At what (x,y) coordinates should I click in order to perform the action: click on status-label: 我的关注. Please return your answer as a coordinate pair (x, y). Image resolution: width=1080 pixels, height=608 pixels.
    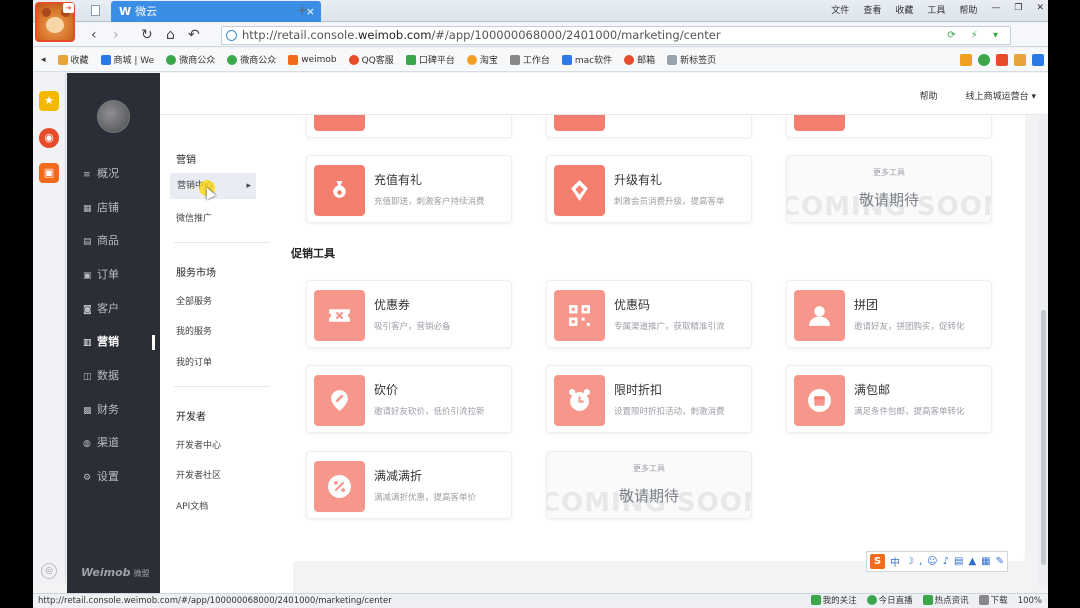
    Looking at the image, I should click on (839, 601).